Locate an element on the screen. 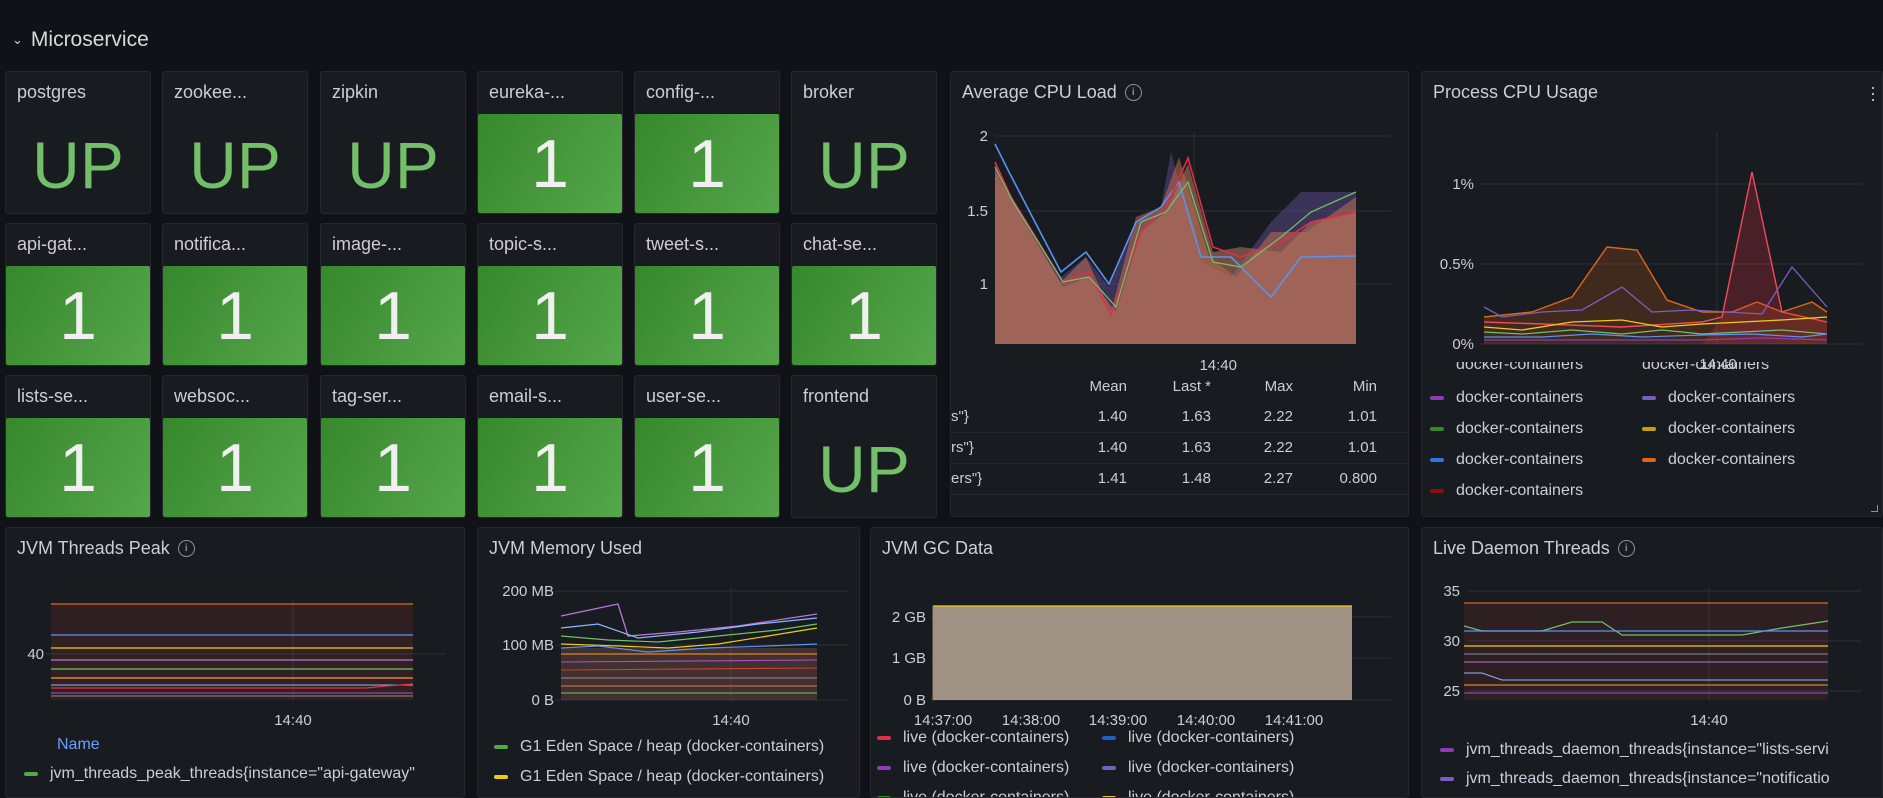 The image size is (1883, 798). stat-panel: tweet-s... 1 is located at coordinates (707, 294).